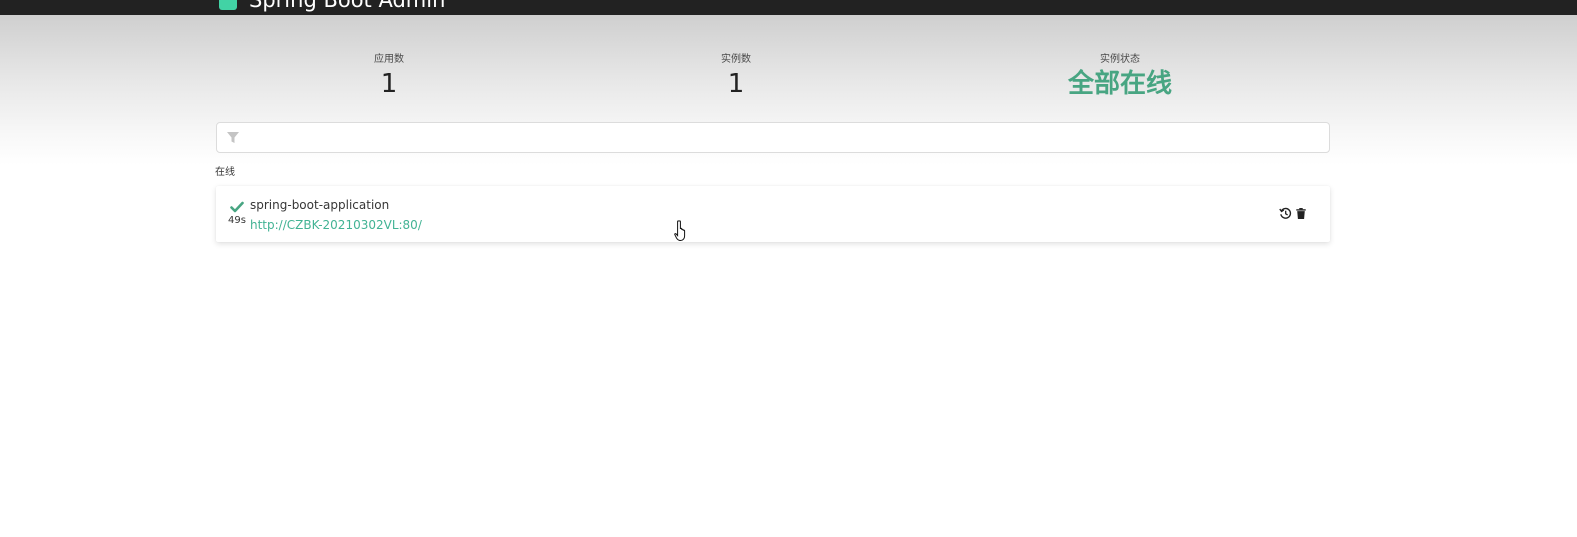 The width and height of the screenshot is (1577, 537). What do you see at coordinates (237, 220) in the screenshot?
I see `application-uptime: 49s` at bounding box center [237, 220].